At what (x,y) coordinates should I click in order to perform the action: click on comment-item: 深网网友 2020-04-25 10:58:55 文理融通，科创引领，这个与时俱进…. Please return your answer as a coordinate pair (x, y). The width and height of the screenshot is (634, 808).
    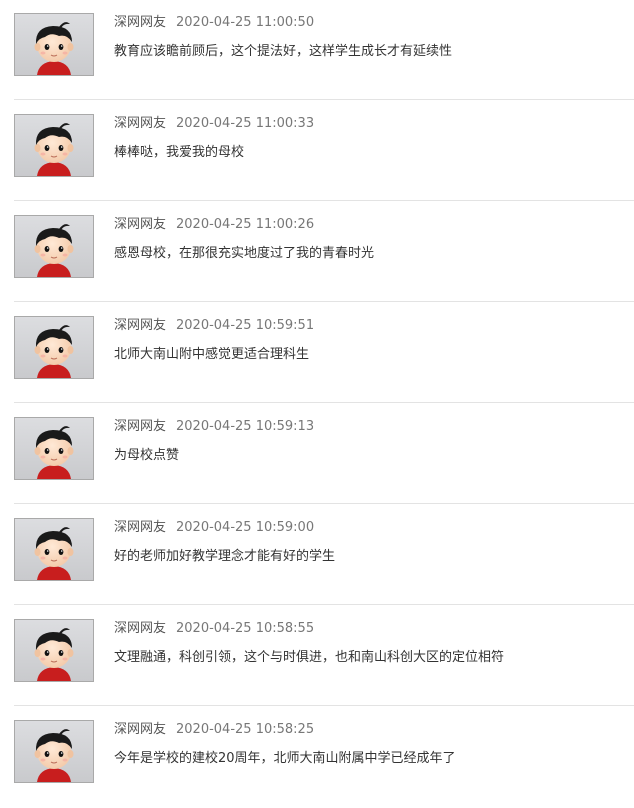
    Looking at the image, I should click on (317, 656).